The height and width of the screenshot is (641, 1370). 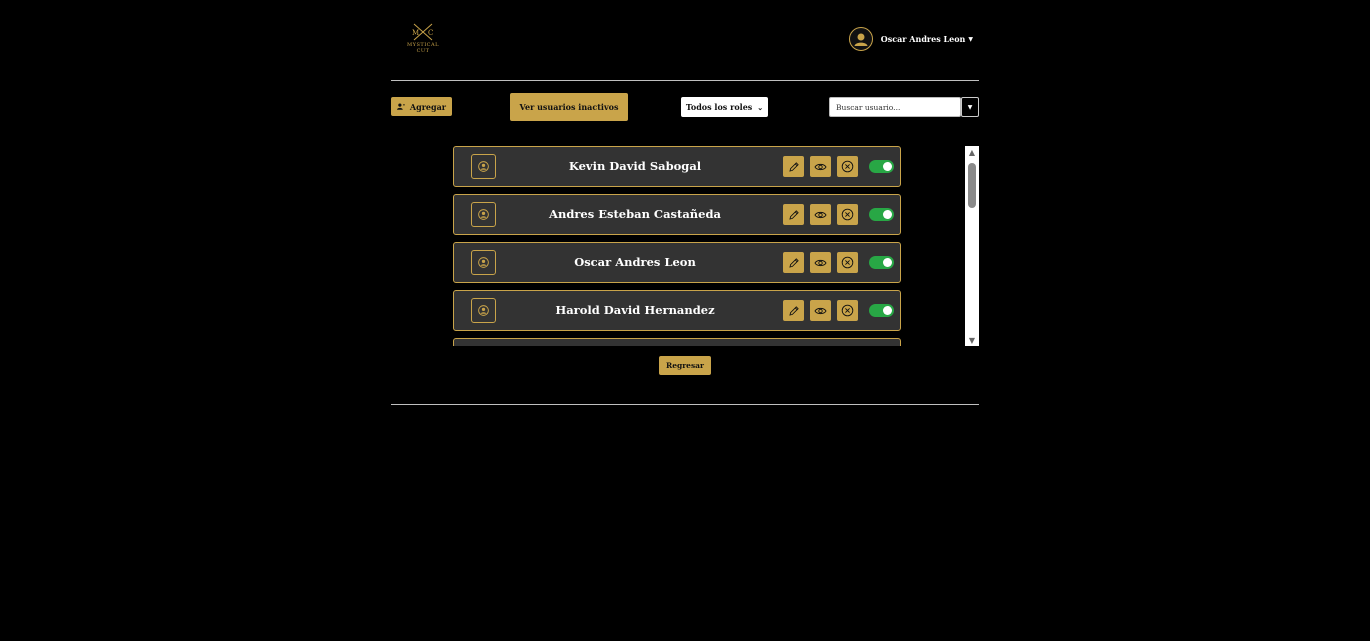 What do you see at coordinates (415, 33) in the screenshot?
I see `svg-text: M` at bounding box center [415, 33].